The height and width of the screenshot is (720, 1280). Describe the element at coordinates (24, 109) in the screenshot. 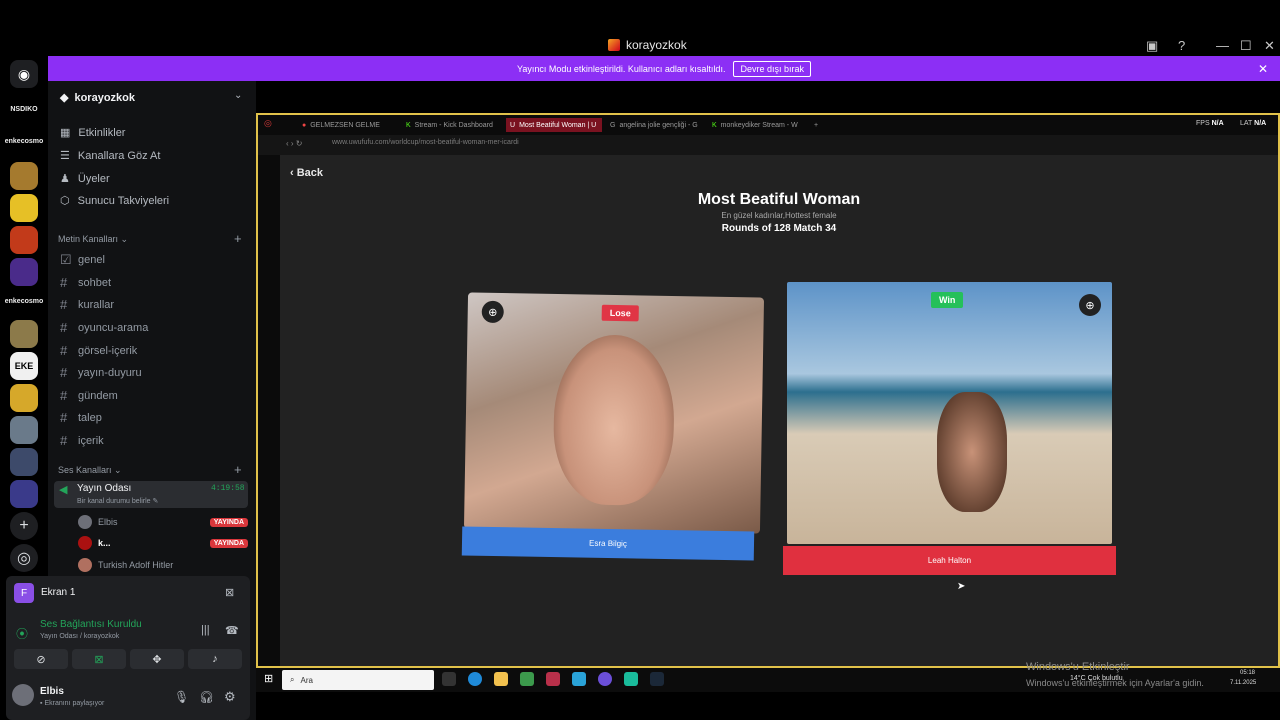

I see `server-nsdiko: NSDIKO` at that location.